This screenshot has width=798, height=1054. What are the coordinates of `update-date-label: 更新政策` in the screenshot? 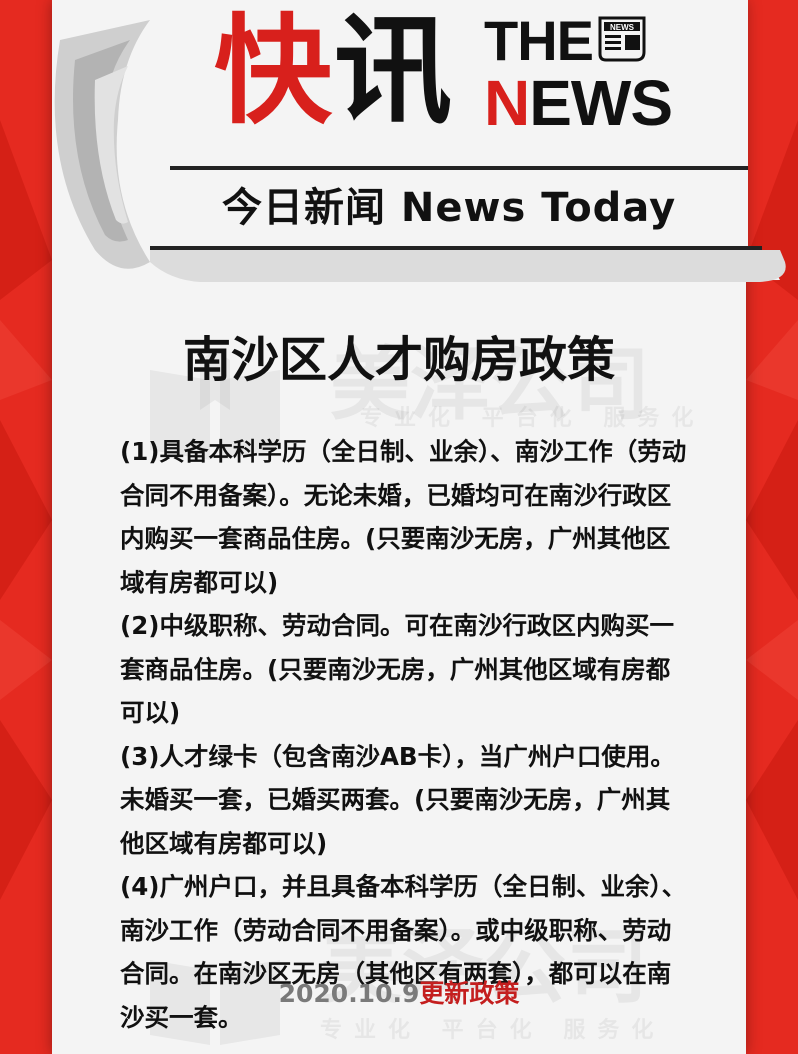 It's located at (469, 993).